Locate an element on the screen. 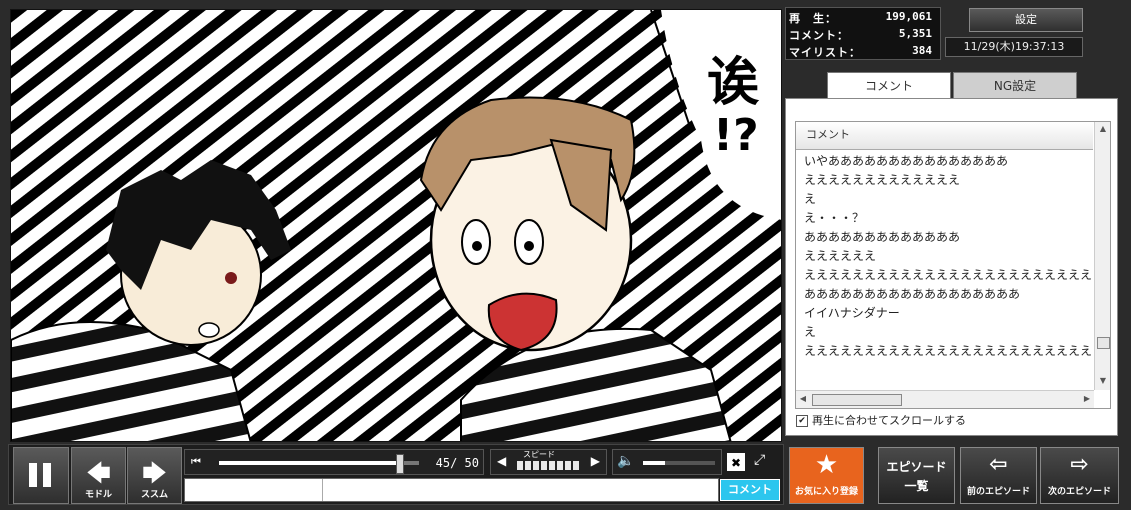  sfx-text: 诶 is located at coordinates (733, 82).